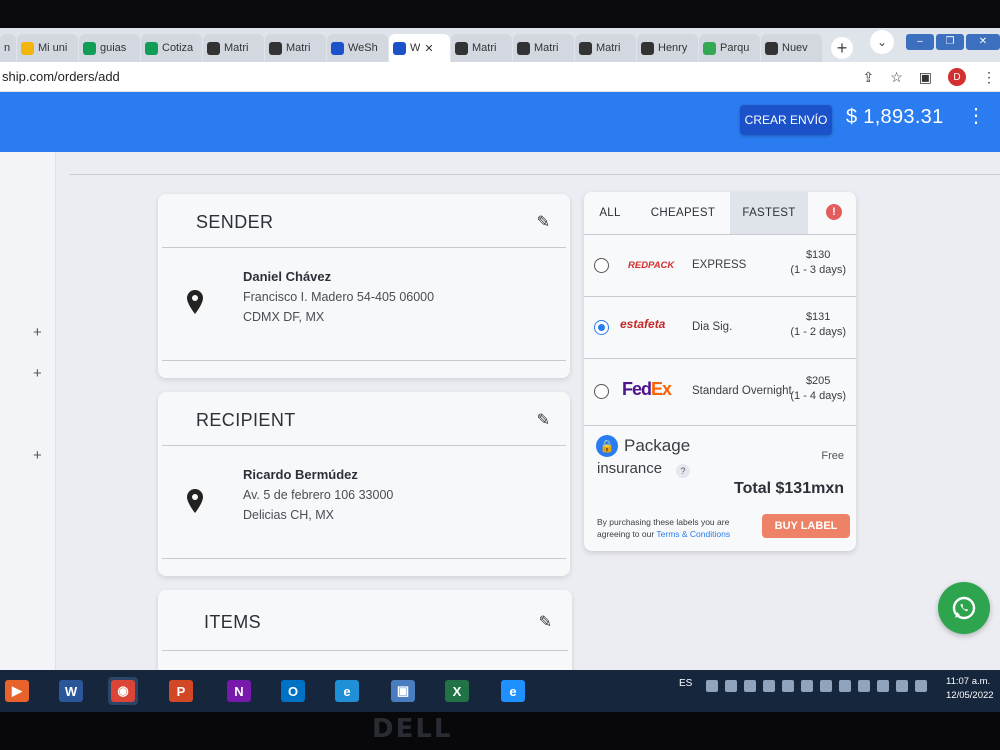 The height and width of the screenshot is (750, 1000). I want to click on left-sidebar: + + +, so click(28, 412).